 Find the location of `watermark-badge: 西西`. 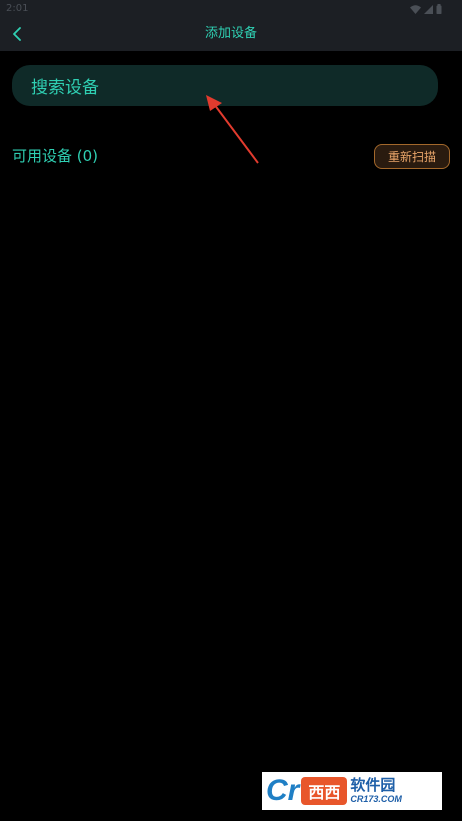

watermark-badge: 西西 is located at coordinates (324, 791).